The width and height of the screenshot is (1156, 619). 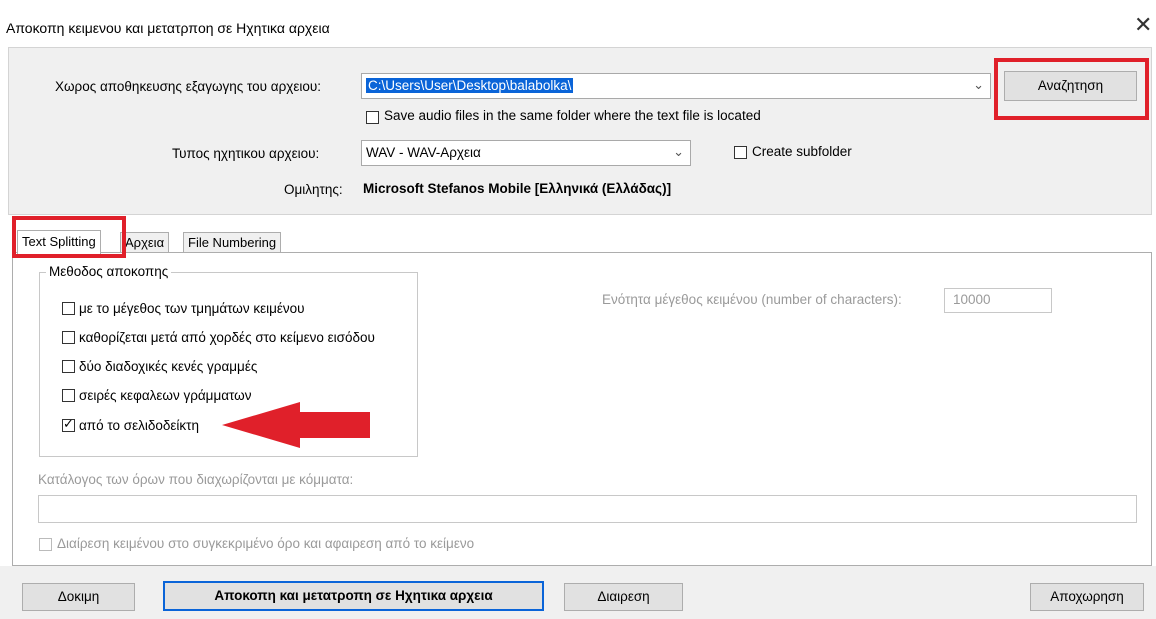 I want to click on split-remove-checkbox, so click(x=45, y=544).